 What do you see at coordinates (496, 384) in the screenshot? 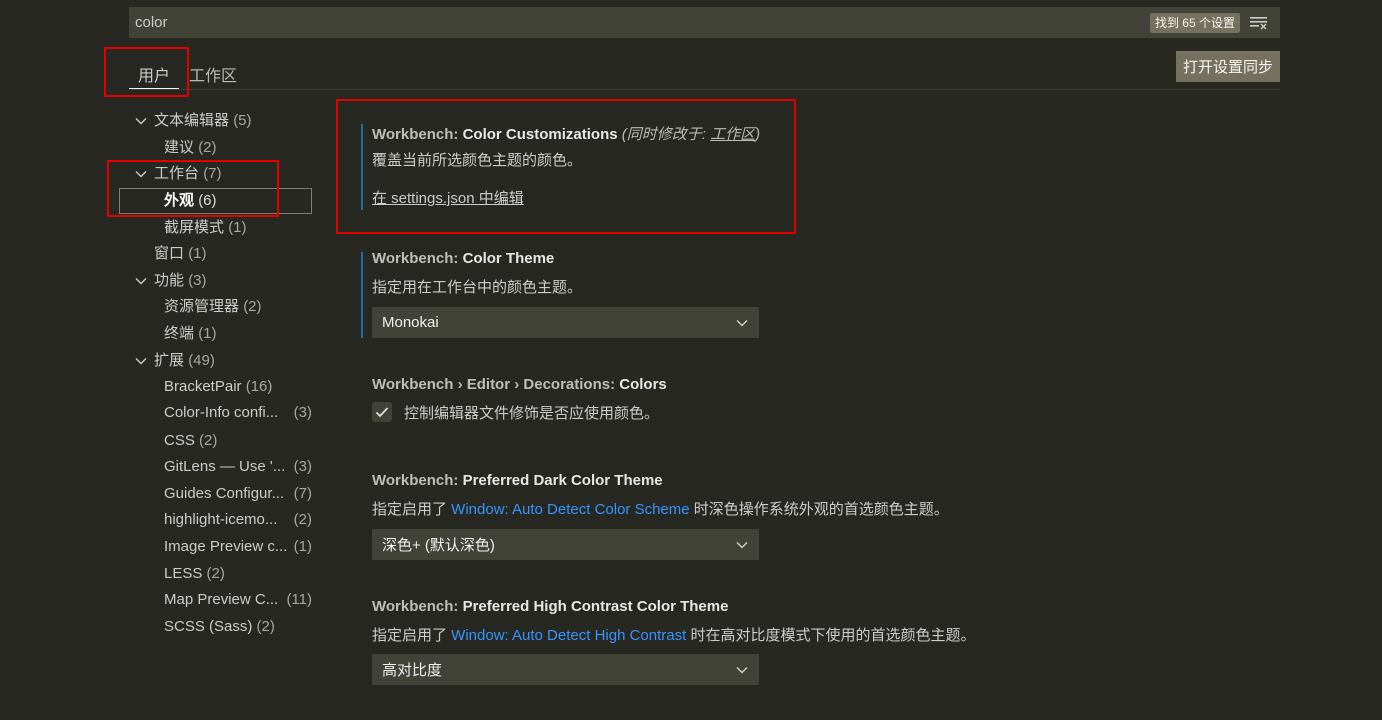
I see `setting-category: Workbench › Editor › Decorations:` at bounding box center [496, 384].